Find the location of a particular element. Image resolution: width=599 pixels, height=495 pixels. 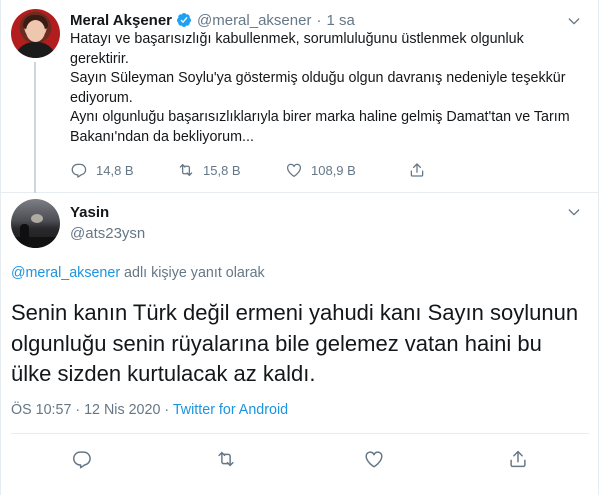

parent-handle: @meral_aksener is located at coordinates (254, 20).